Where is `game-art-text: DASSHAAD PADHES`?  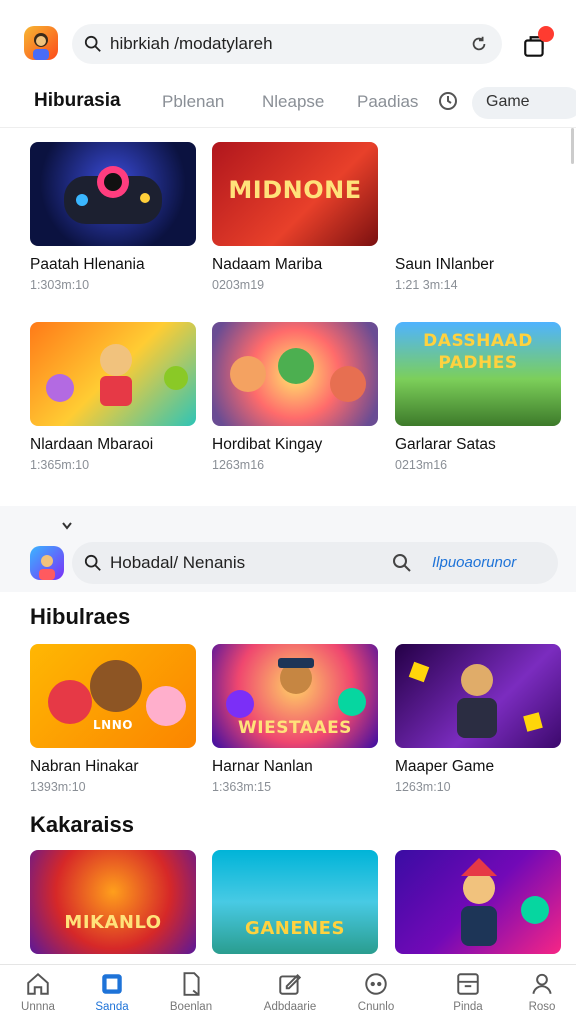
game-art-text: DASSHAAD PADHES is located at coordinates (478, 352).